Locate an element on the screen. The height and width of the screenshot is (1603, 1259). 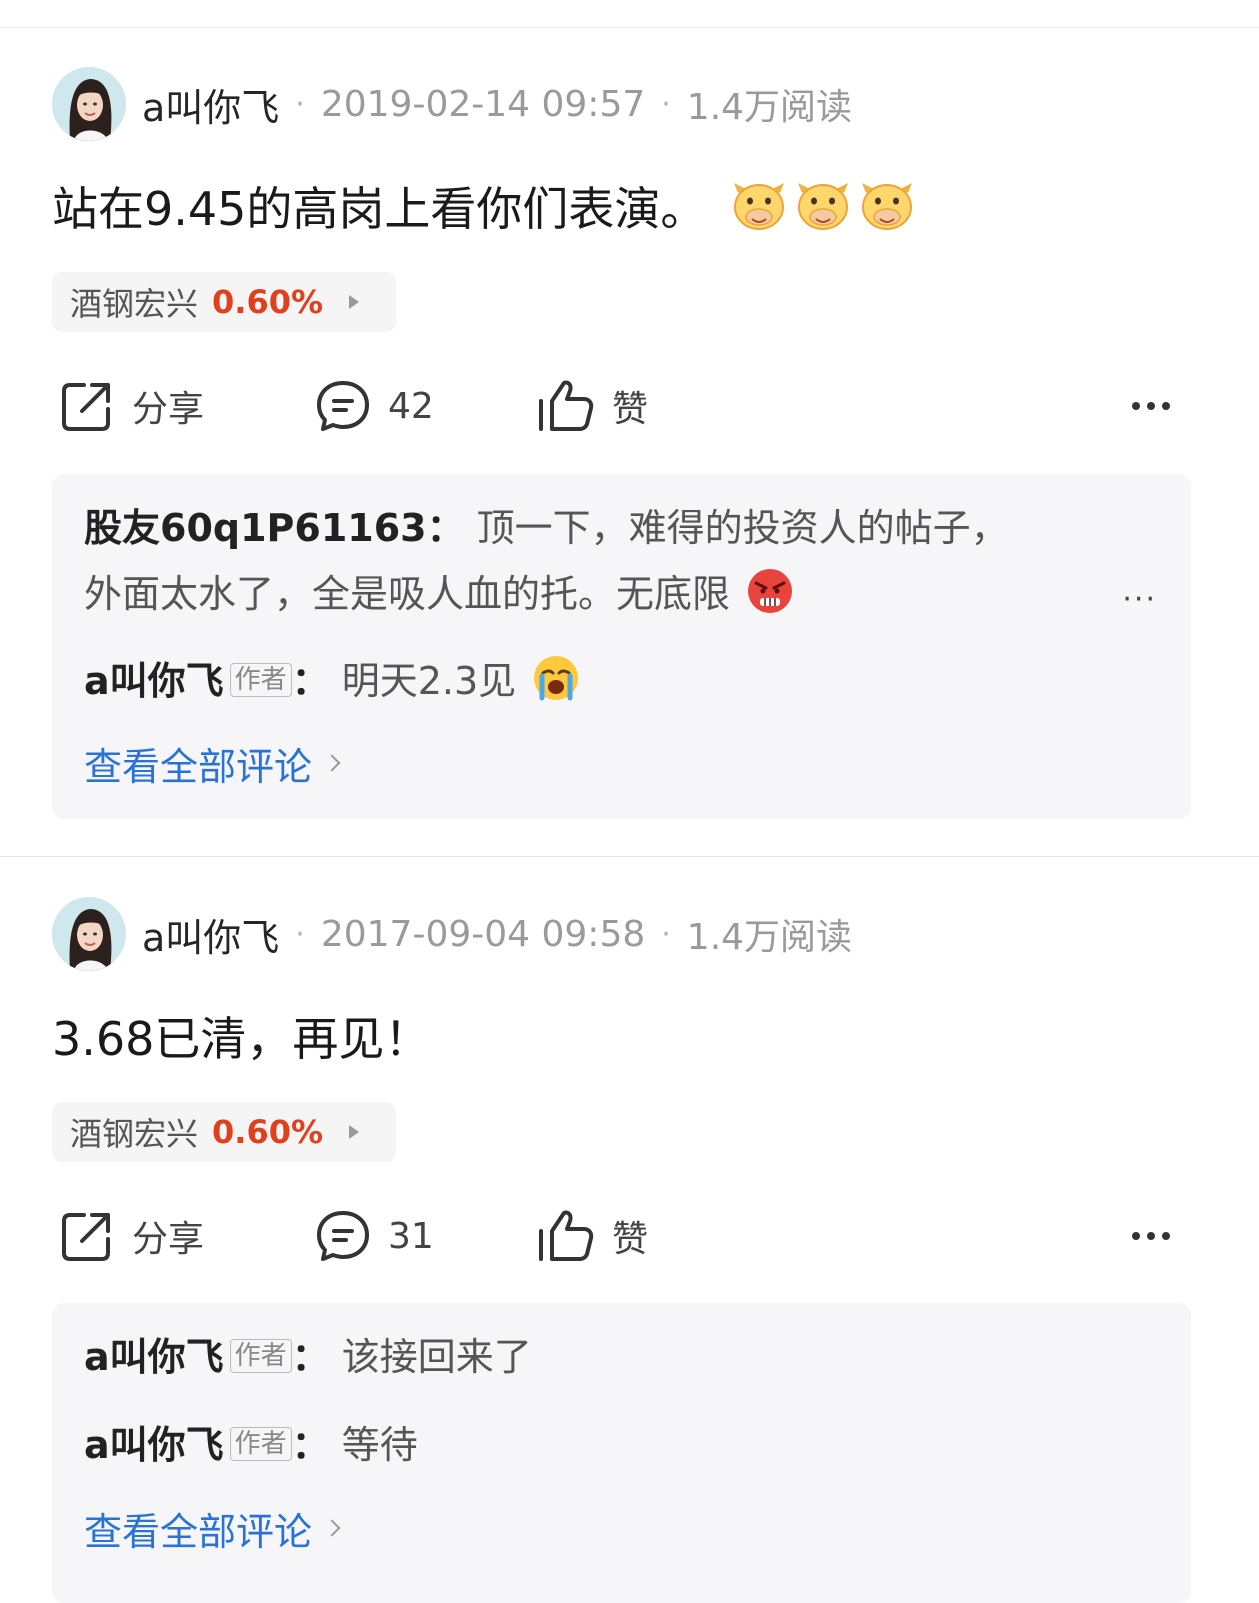
post-text-content: 站在9.45的高岗上看你们表演。 is located at coordinates (379, 209).